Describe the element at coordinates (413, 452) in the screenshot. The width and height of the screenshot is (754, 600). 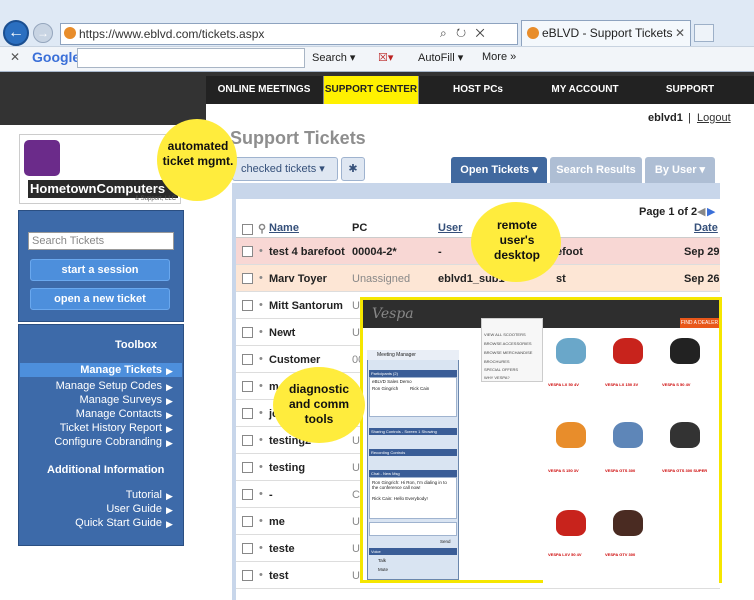
I see `recording-bar: Recording Controls` at that location.